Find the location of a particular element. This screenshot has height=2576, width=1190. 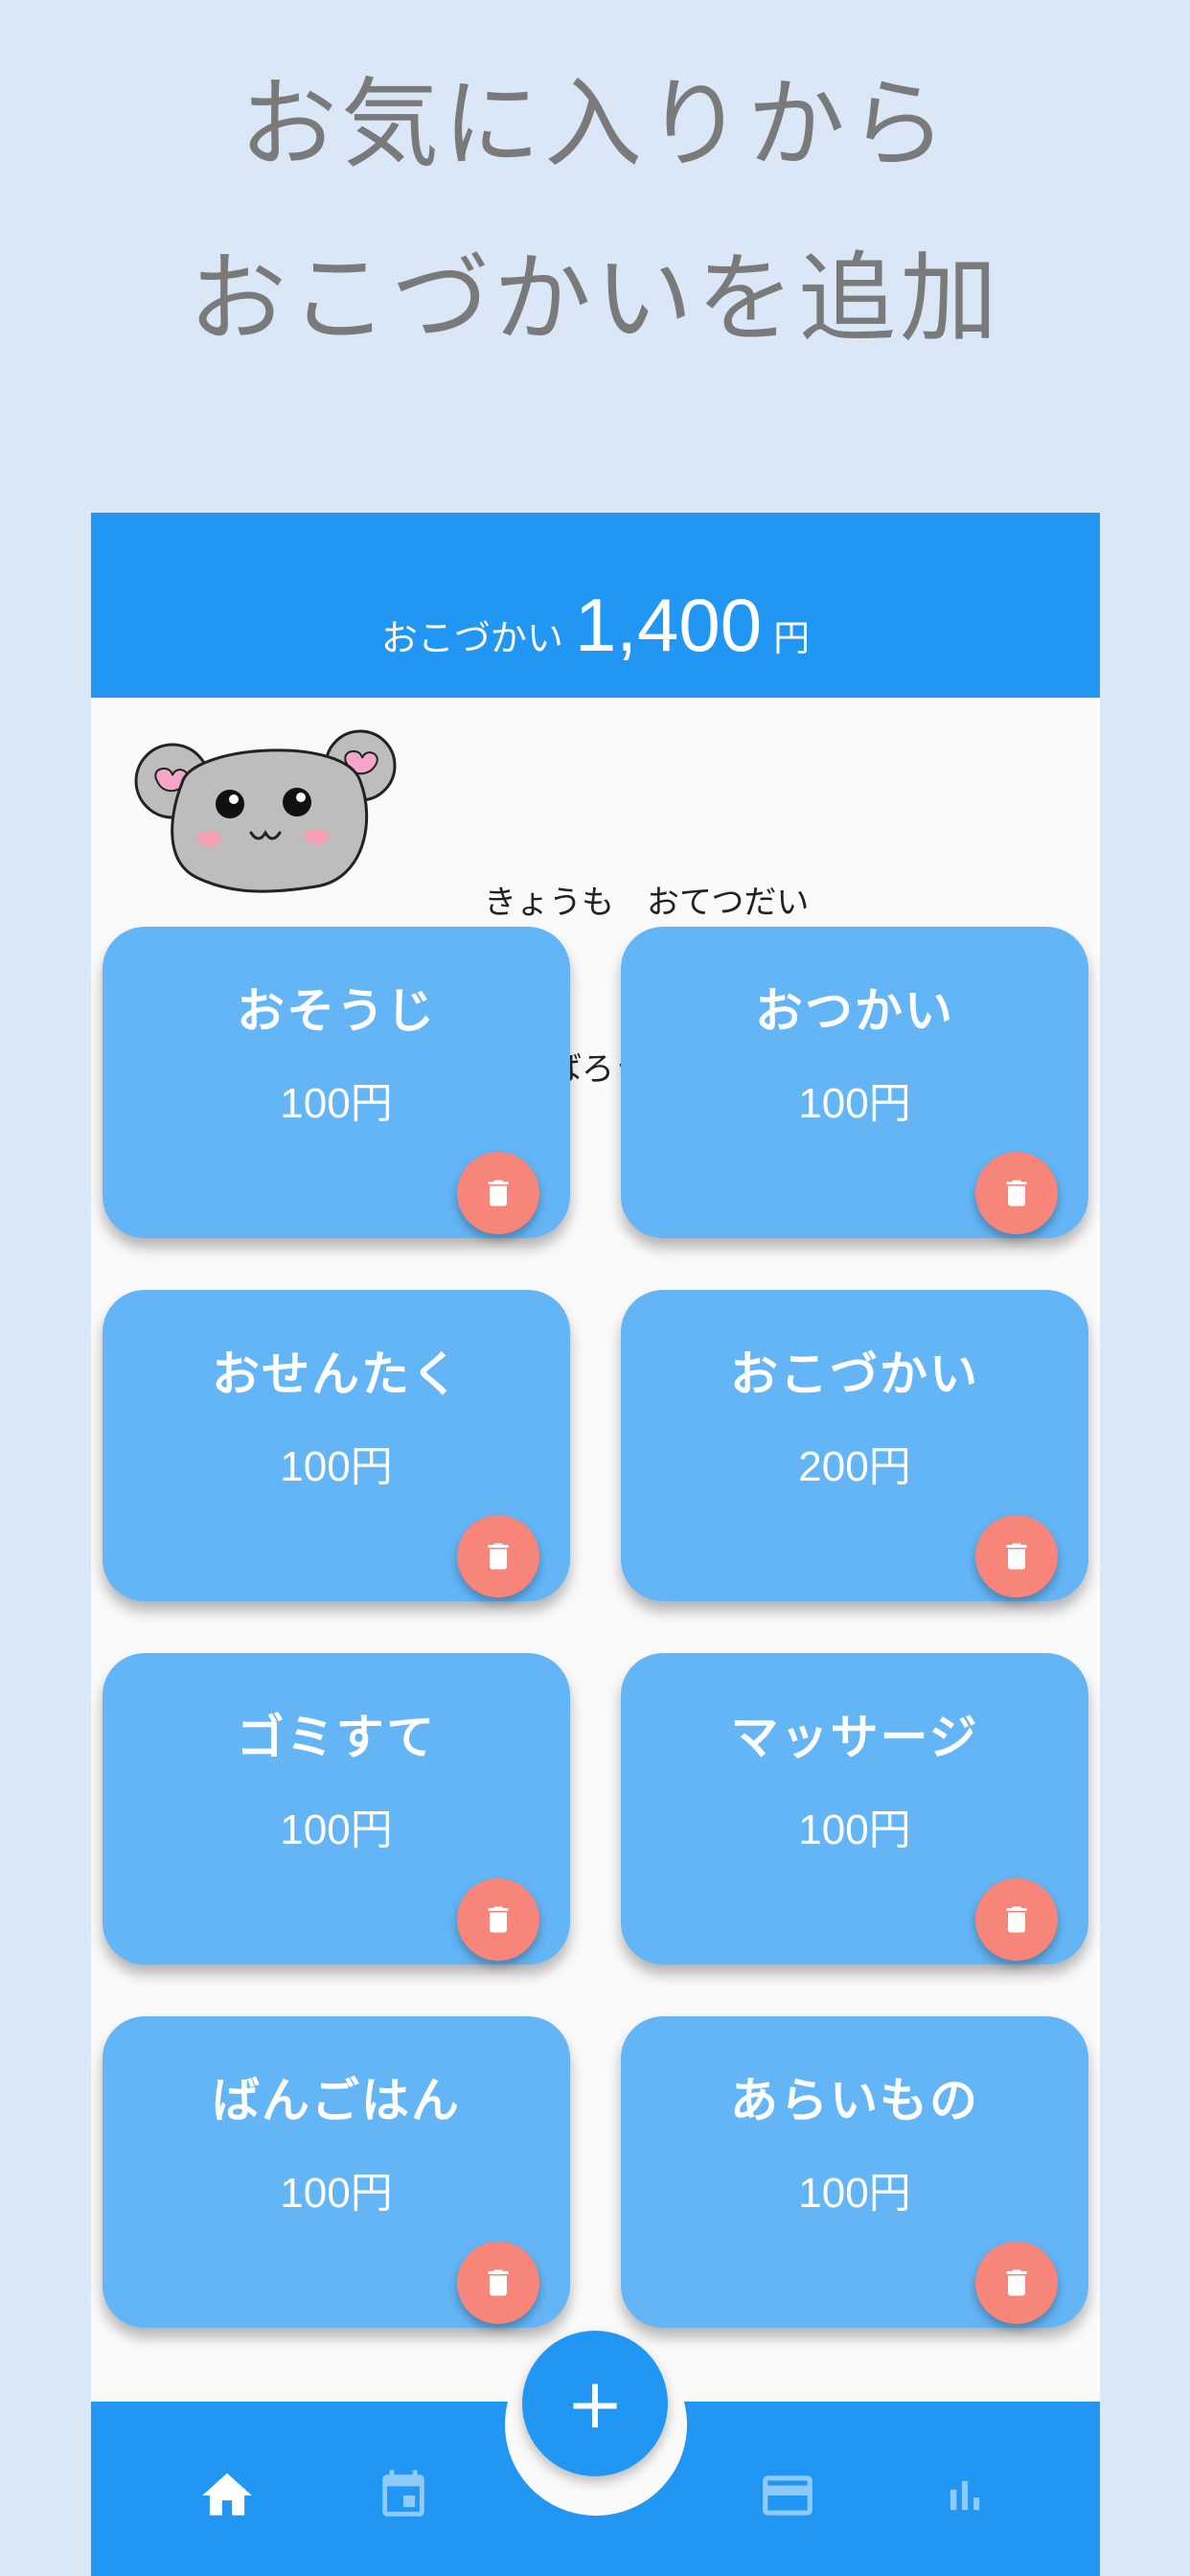

balance-display: おこづかい 1,400 円 is located at coordinates (595, 625).